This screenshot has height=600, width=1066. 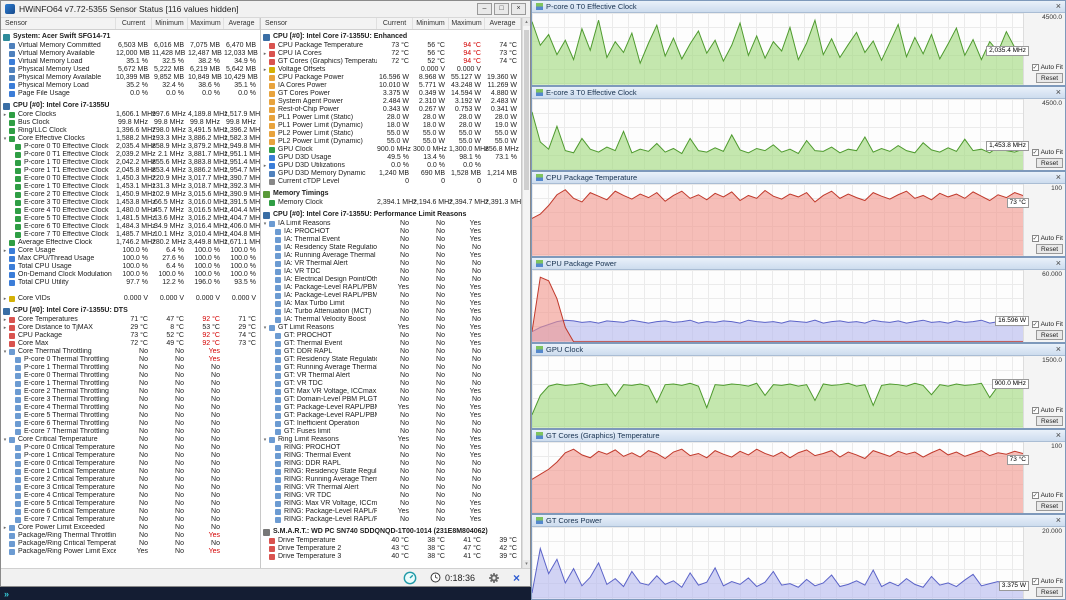 What do you see at coordinates (391, 264) in the screenshot?
I see `sensor-row: IA: VR Thermal Alert No No No` at bounding box center [391, 264].